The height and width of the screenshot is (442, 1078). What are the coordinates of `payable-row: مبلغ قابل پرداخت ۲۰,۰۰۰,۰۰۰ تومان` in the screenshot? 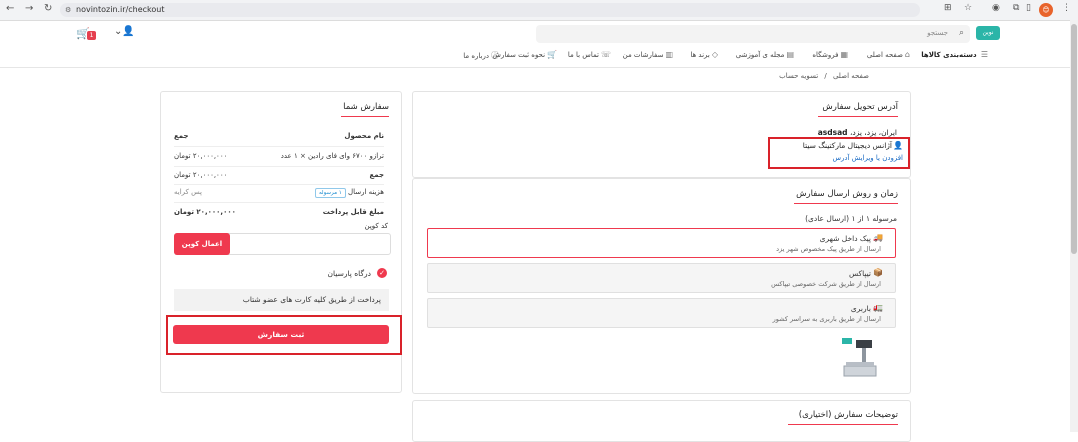 It's located at (279, 215).